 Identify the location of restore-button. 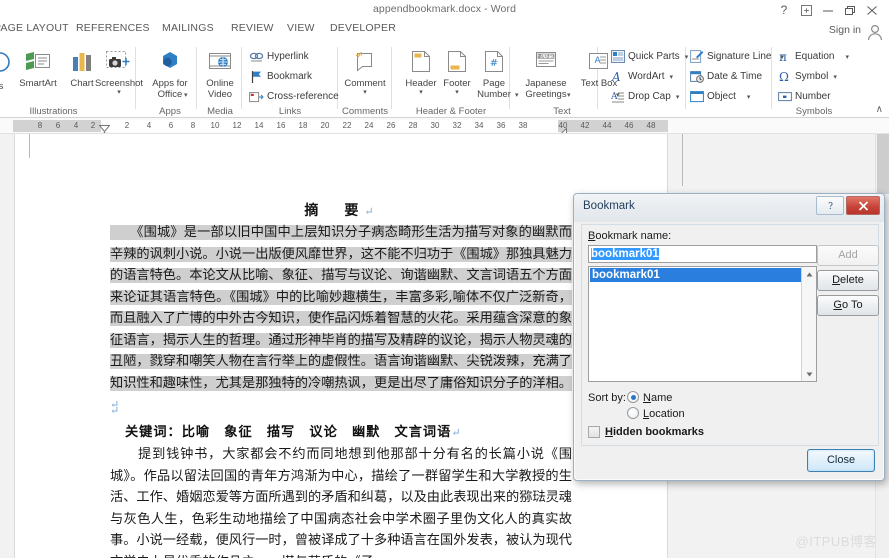
(850, 10).